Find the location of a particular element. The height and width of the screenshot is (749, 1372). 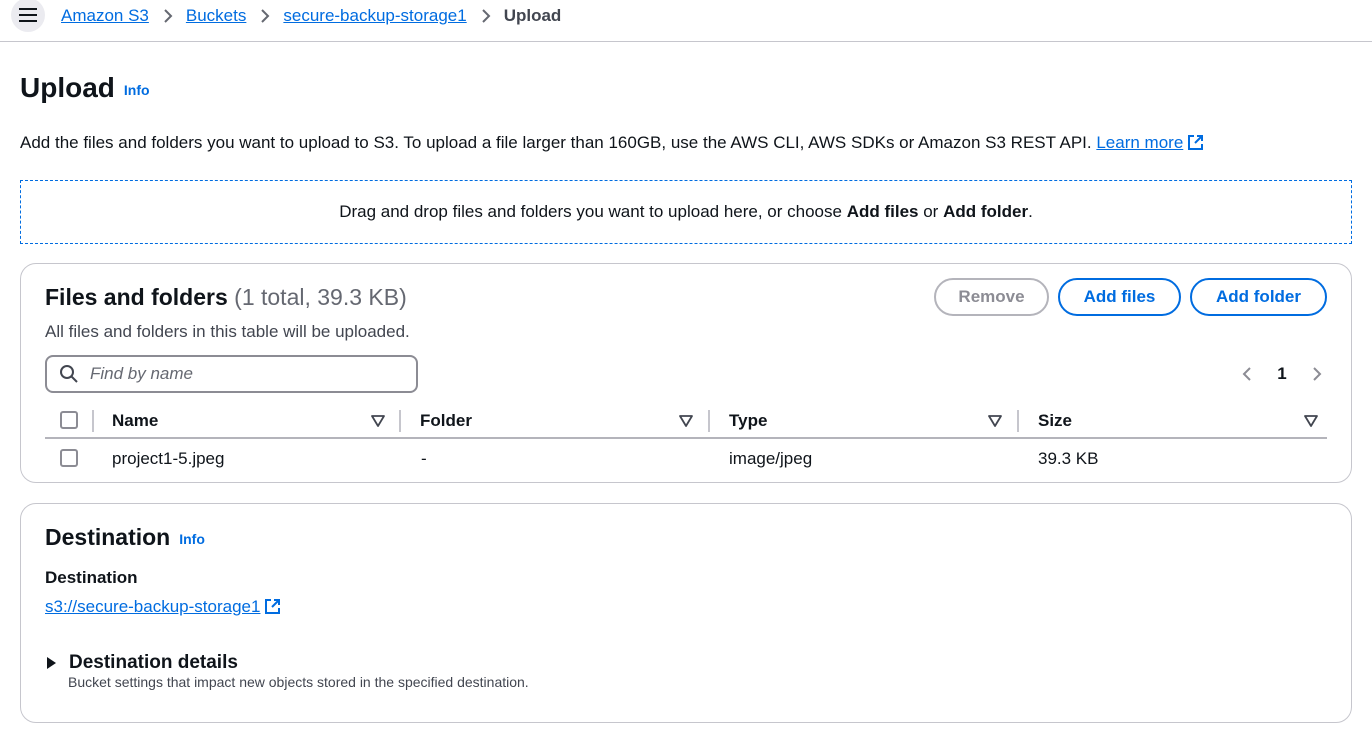

page-number: 1 is located at coordinates (1281, 374).